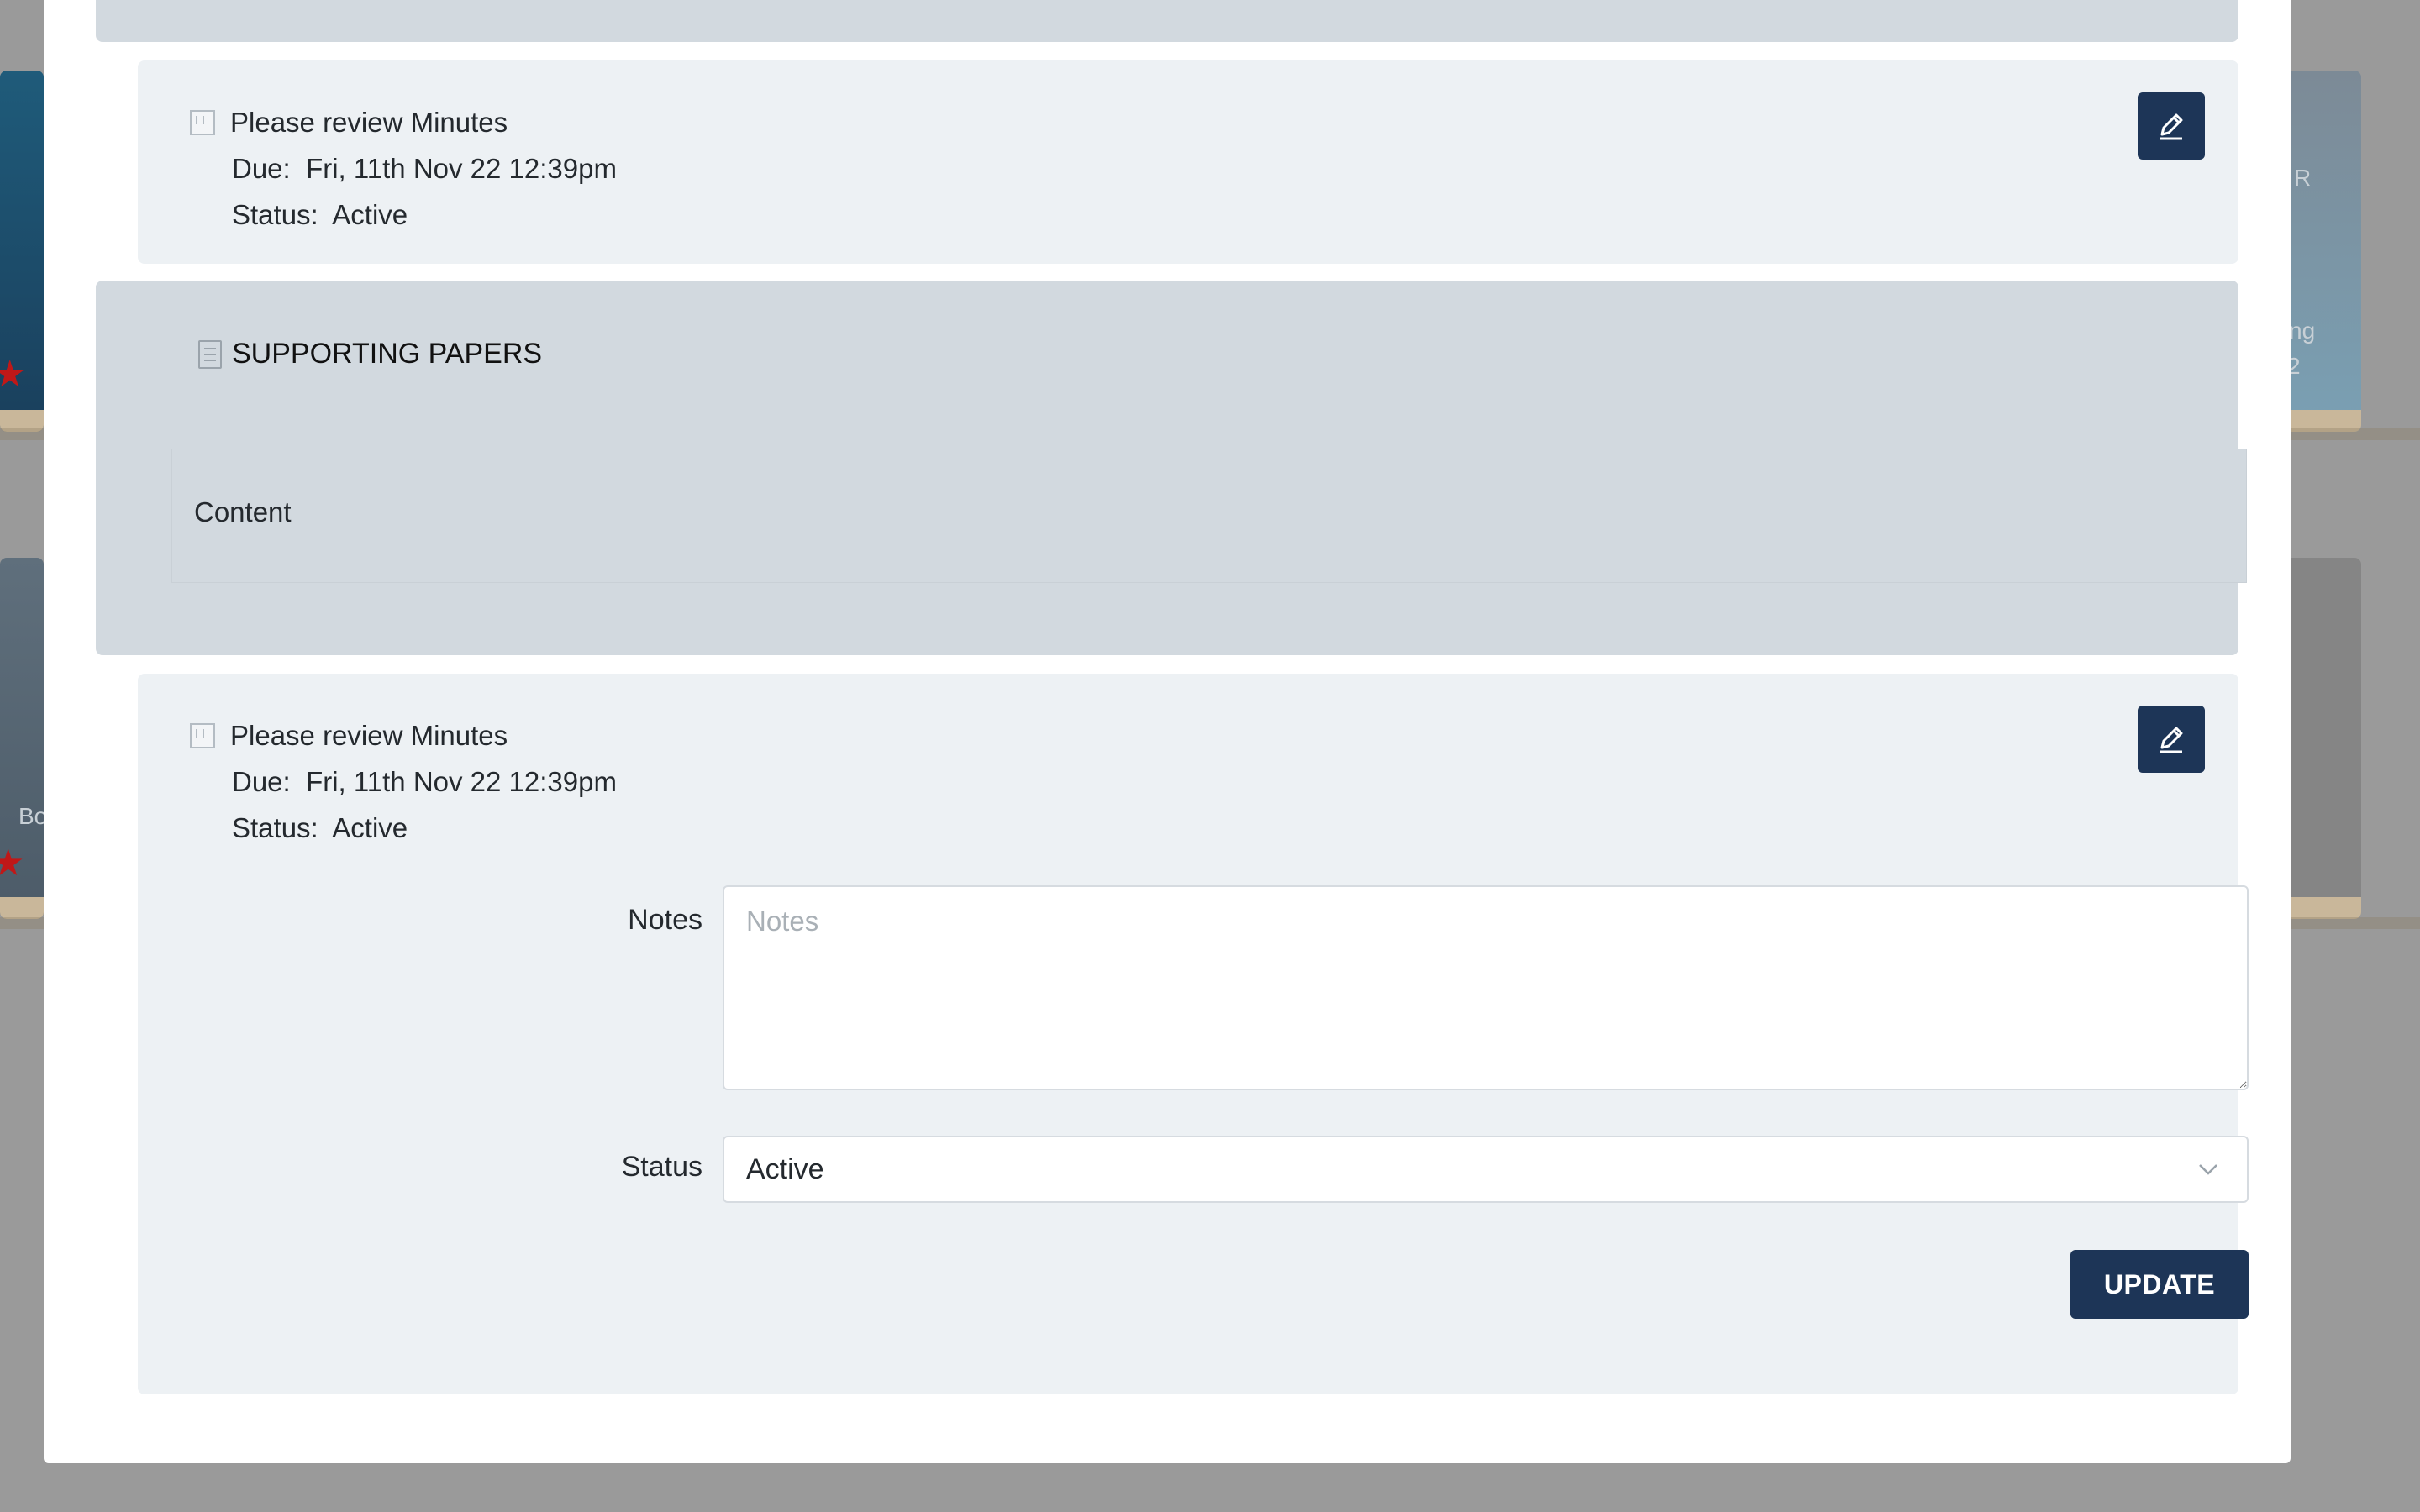 The width and height of the screenshot is (2420, 1512). I want to click on status-field-label: Status, so click(661, 1167).